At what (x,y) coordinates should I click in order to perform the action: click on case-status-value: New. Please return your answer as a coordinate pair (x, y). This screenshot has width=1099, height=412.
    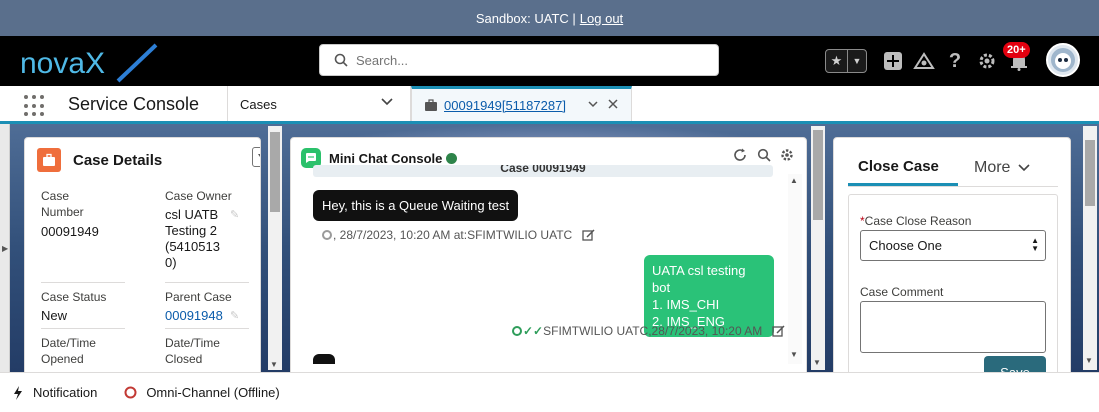
    Looking at the image, I should click on (54, 315).